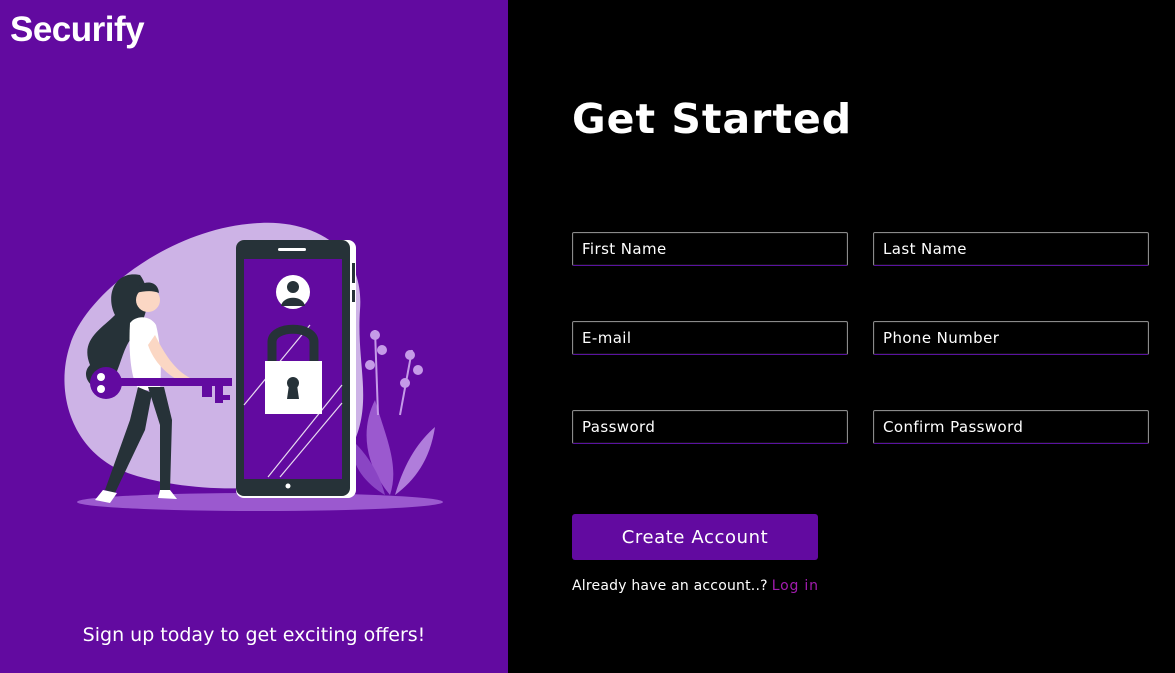 The height and width of the screenshot is (673, 1175). Describe the element at coordinates (253, 366) in the screenshot. I see `security-illustration` at that location.